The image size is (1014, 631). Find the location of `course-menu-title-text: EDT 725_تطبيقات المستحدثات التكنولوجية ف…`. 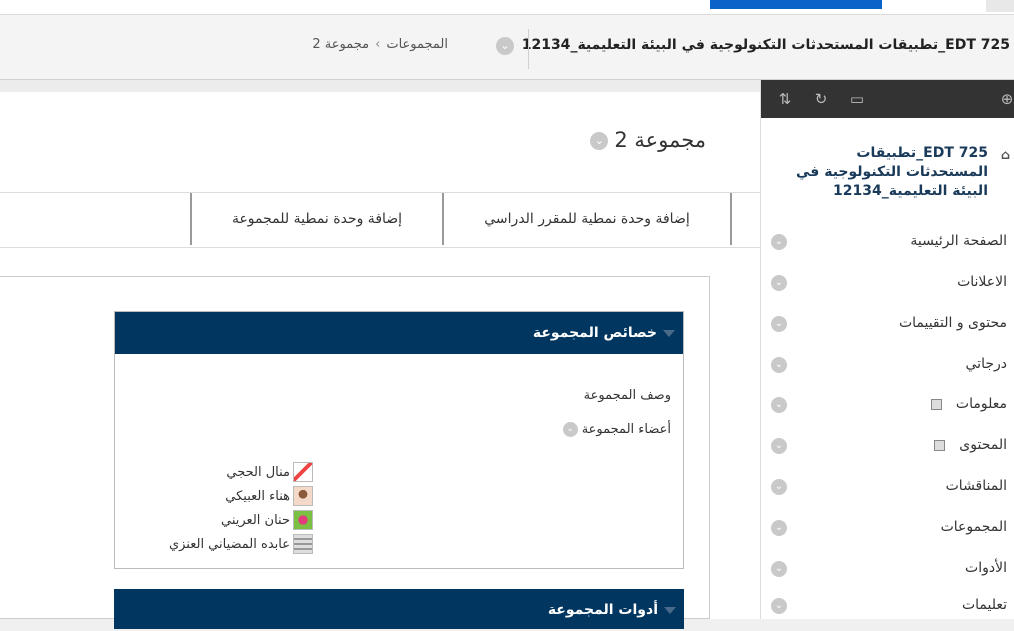

course-menu-title-text: EDT 725_تطبيقات المستحدثات التكنولوجية ف… is located at coordinates (892, 172).